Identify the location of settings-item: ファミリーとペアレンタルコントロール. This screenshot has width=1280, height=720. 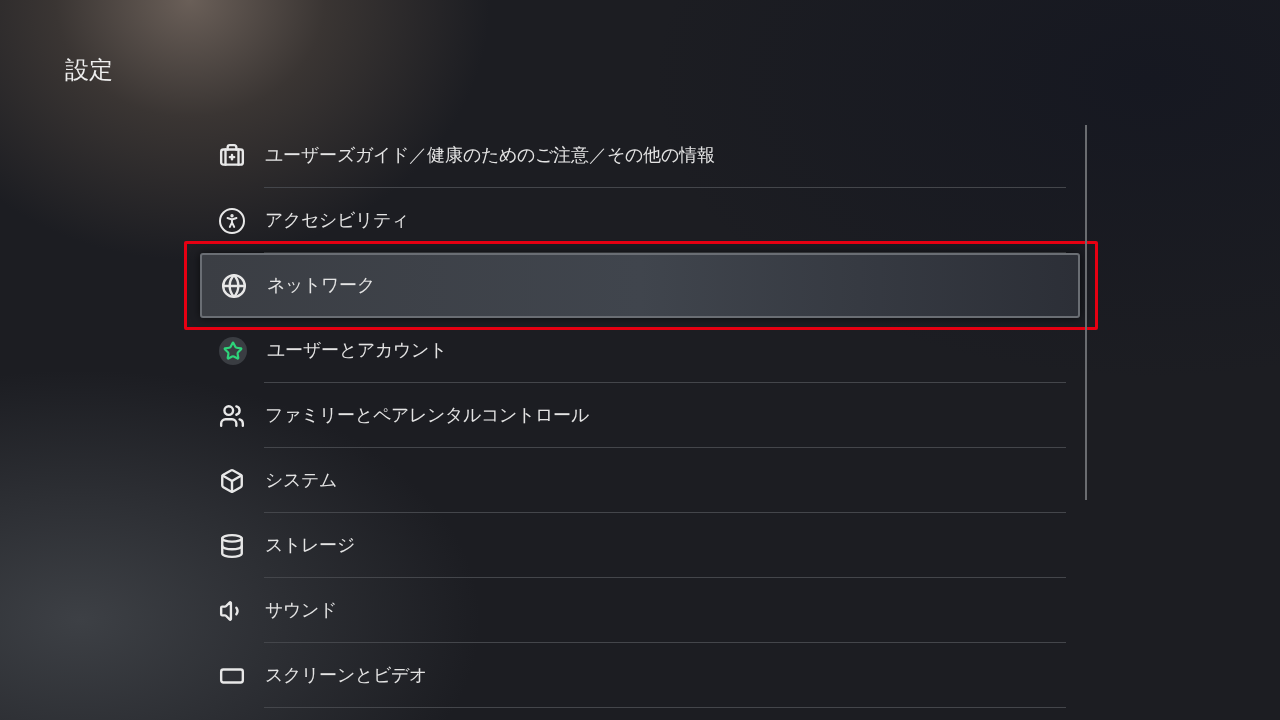
(640, 415).